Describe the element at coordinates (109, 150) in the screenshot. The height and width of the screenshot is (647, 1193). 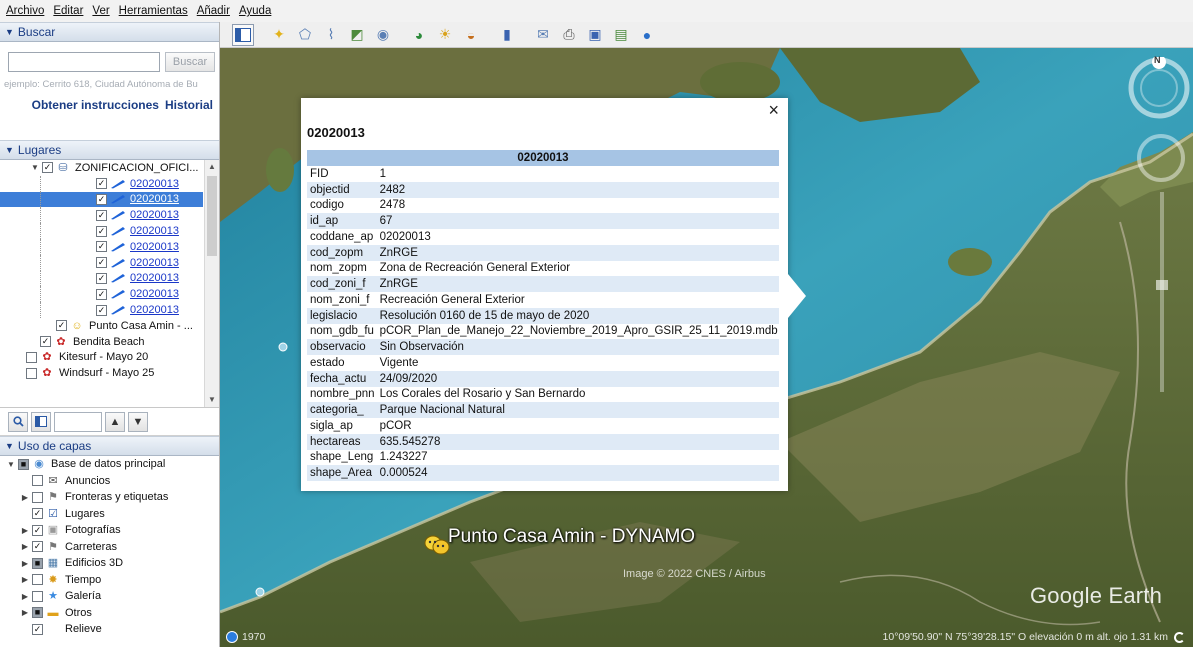
I see `places-panel-header: ▼ Lugares` at that location.